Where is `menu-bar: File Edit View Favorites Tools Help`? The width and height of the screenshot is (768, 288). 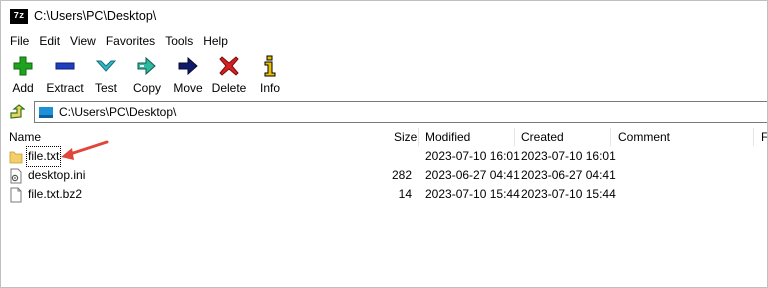
menu-bar: File Edit View Favorites Tools Help is located at coordinates (117, 41).